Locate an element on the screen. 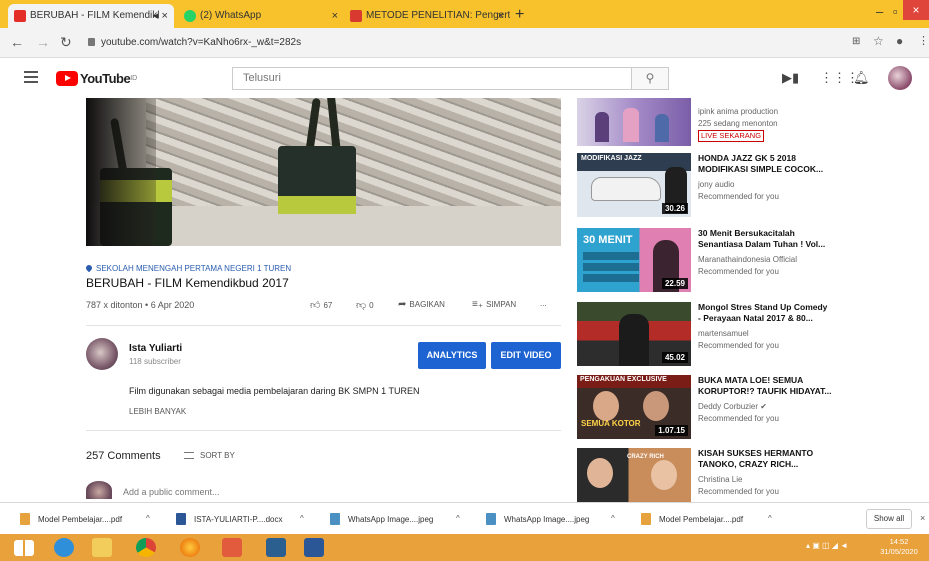 The height and width of the screenshot is (561, 929). account-avatar is located at coordinates (900, 78).